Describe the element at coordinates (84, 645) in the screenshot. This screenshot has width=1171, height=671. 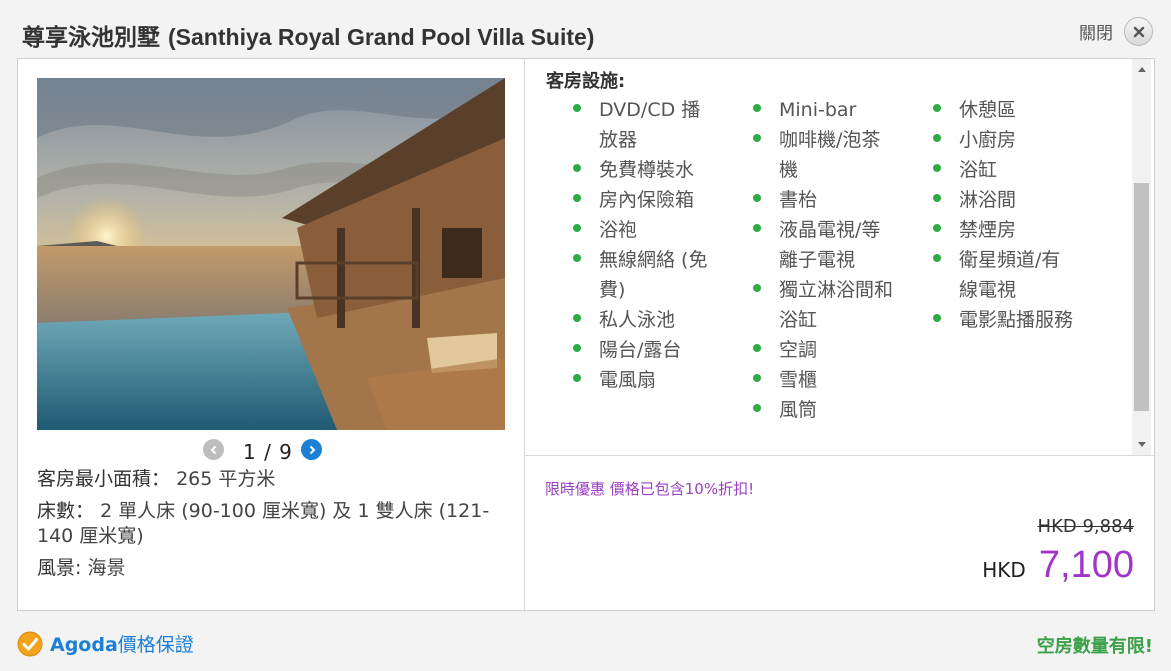
I see `guarantee-brand: Agoda` at that location.